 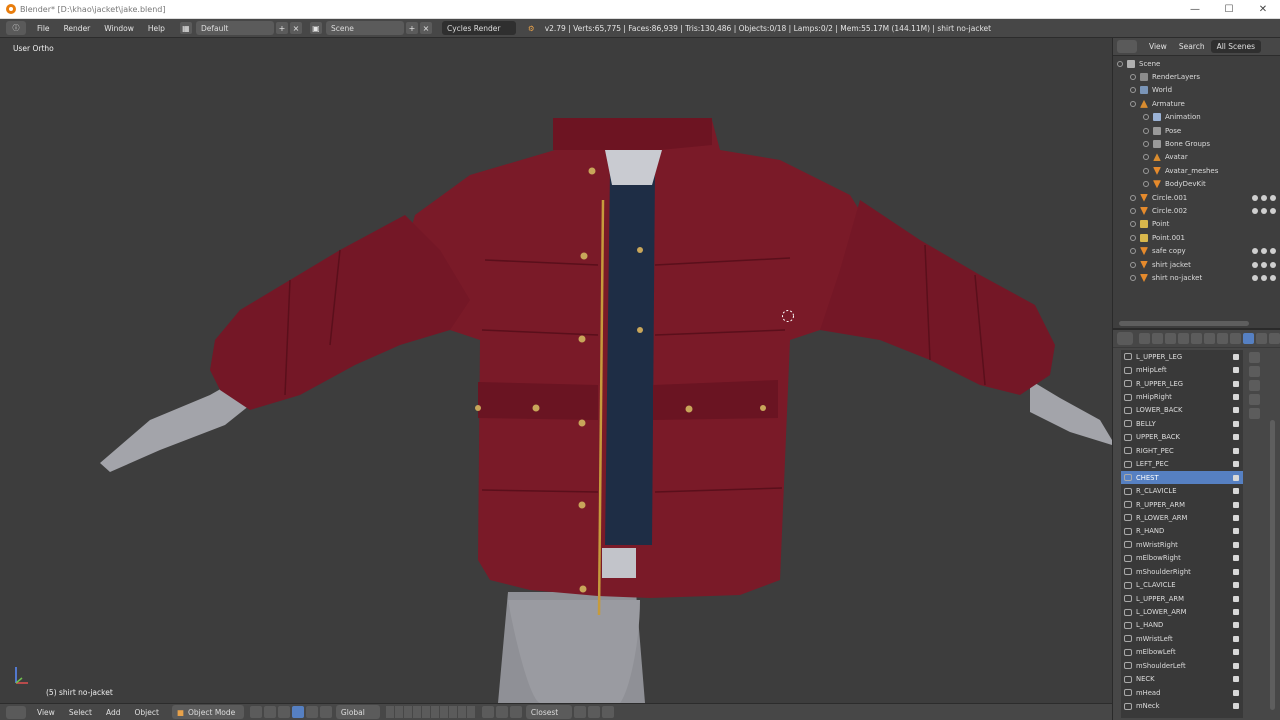 I want to click on vertex-group-item: mHipRight, so click(x=1182, y=396).